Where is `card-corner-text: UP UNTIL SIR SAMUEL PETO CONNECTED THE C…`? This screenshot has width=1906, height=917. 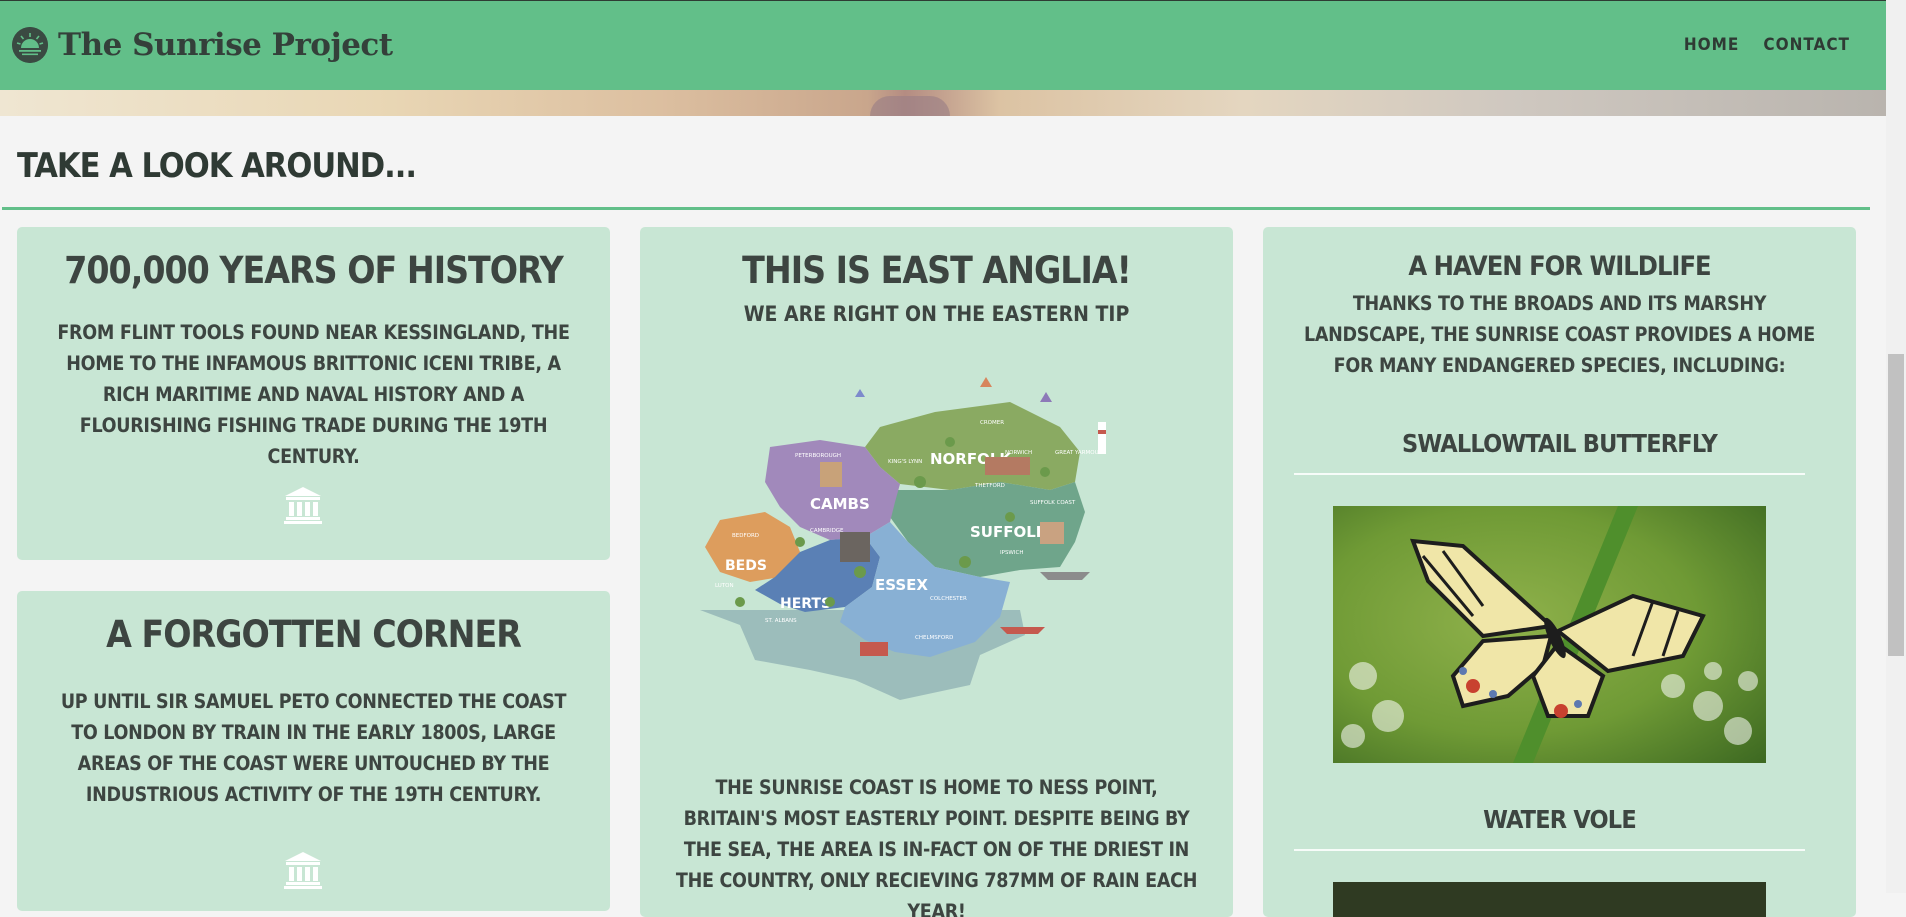
card-corner-text: UP UNTIL SIR SAMUEL PETO CONNECTED THE C… is located at coordinates (313, 748).